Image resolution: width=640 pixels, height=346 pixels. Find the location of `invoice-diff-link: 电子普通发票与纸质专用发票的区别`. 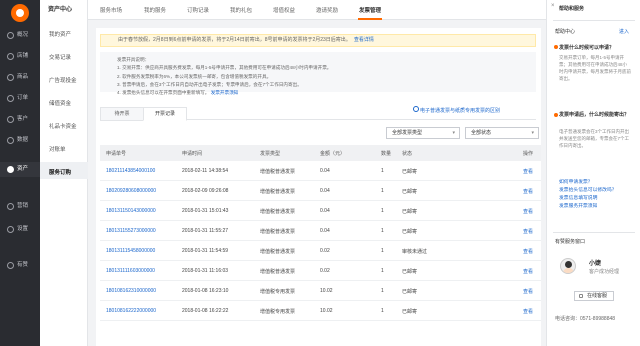

invoice-diff-link: 电子普通发票与纸质专用发票的区别 is located at coordinates (460, 110).